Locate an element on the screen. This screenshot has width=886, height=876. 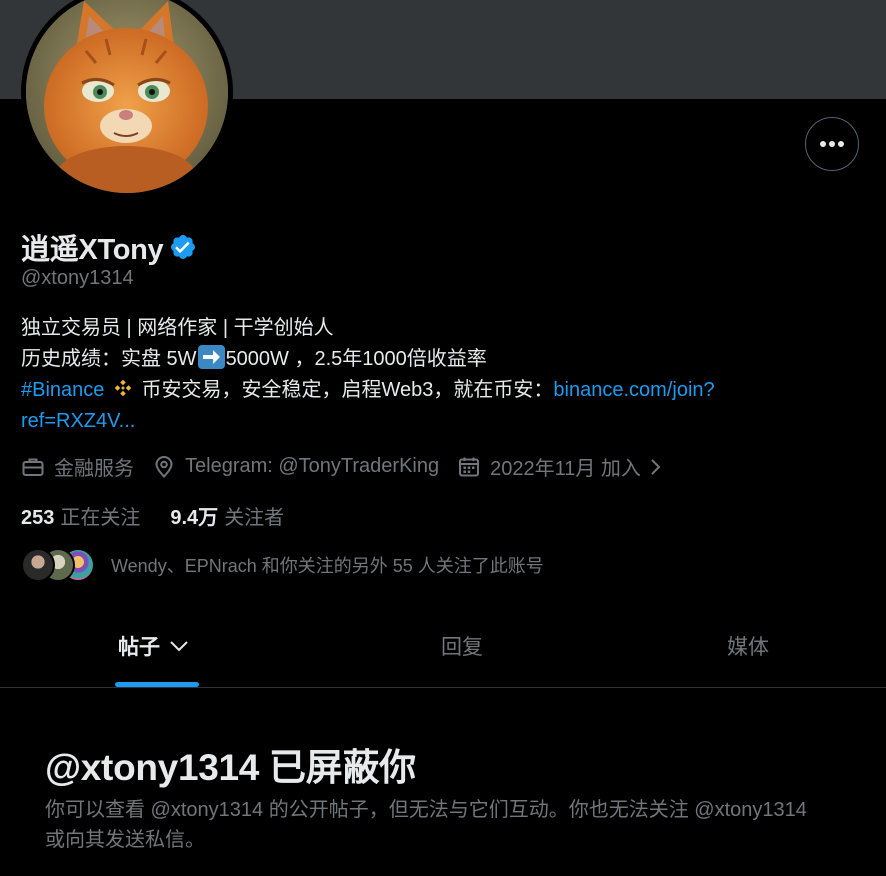
tab-replies: 回复 is located at coordinates (462, 646).